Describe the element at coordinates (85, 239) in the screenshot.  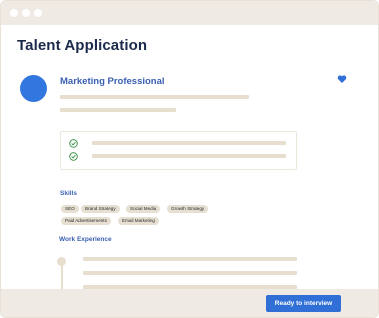
I see `work-experience-heading: Work Experience` at that location.